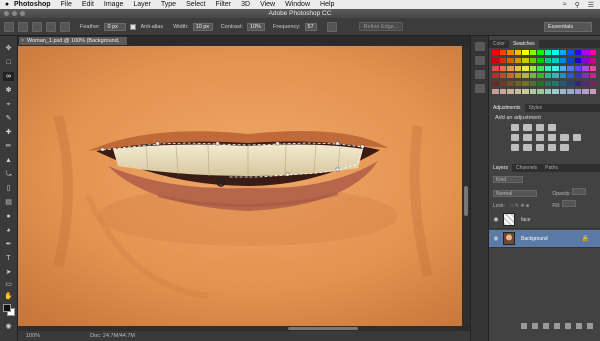 The width and height of the screenshot is (600, 341). I want to click on stylus-pressure-icon, so click(331, 26).